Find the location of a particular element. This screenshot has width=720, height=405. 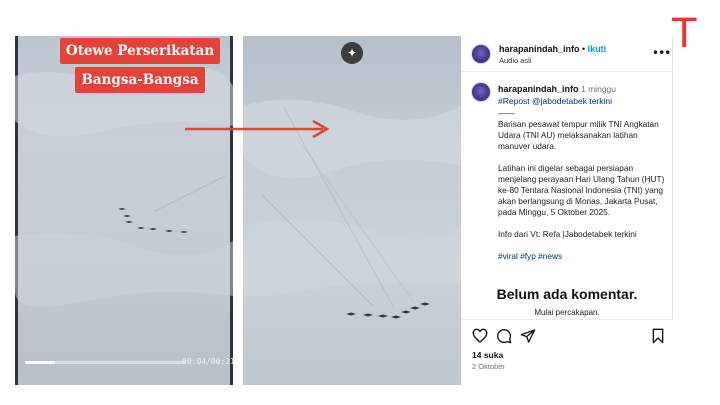

no-comments-heading: Belum ada komentar. is located at coordinates (567, 294).